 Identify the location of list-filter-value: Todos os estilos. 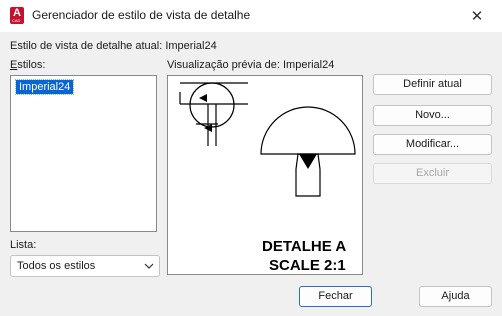
(56, 266).